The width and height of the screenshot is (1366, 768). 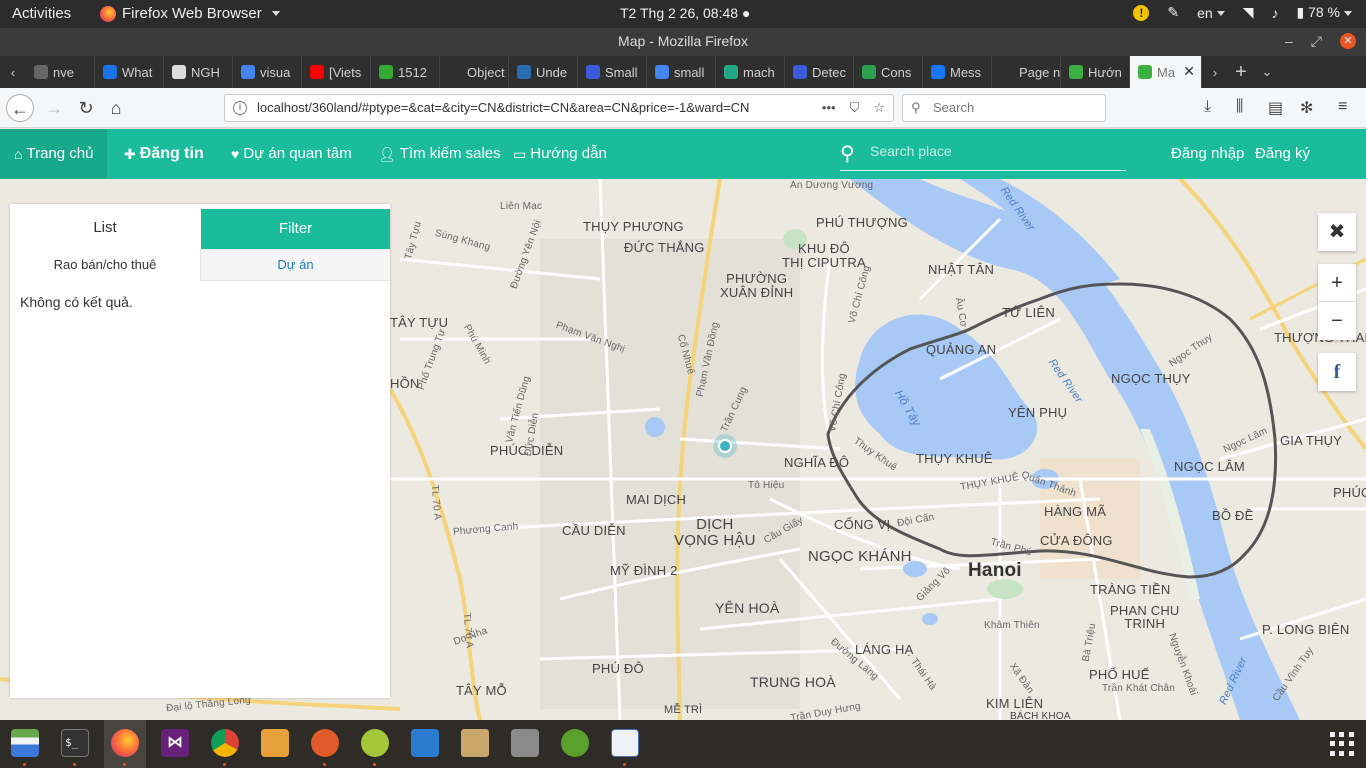 I want to click on browser-tab: mach, so click(x=750, y=72).